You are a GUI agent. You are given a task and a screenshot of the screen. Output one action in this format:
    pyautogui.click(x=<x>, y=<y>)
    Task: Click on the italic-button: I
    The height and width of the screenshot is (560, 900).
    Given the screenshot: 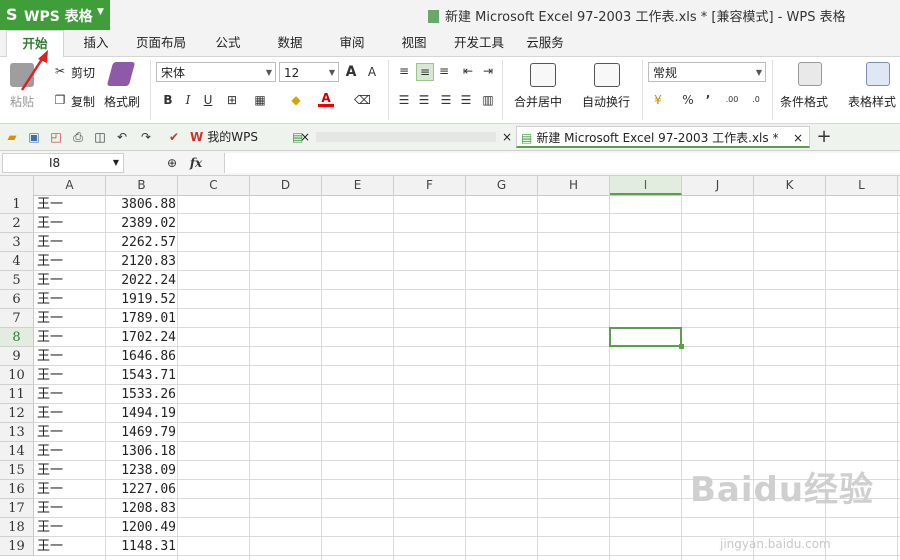 What is the action you would take?
    pyautogui.click(x=188, y=100)
    